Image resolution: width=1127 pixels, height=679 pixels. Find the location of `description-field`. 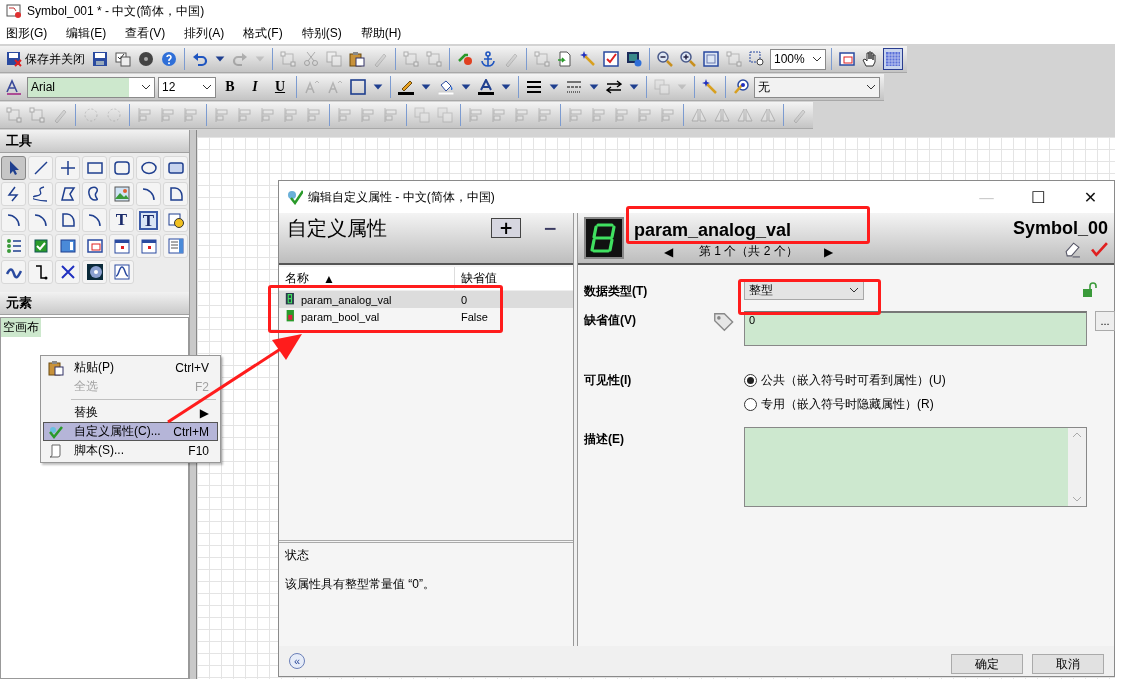

description-field is located at coordinates (915, 467).